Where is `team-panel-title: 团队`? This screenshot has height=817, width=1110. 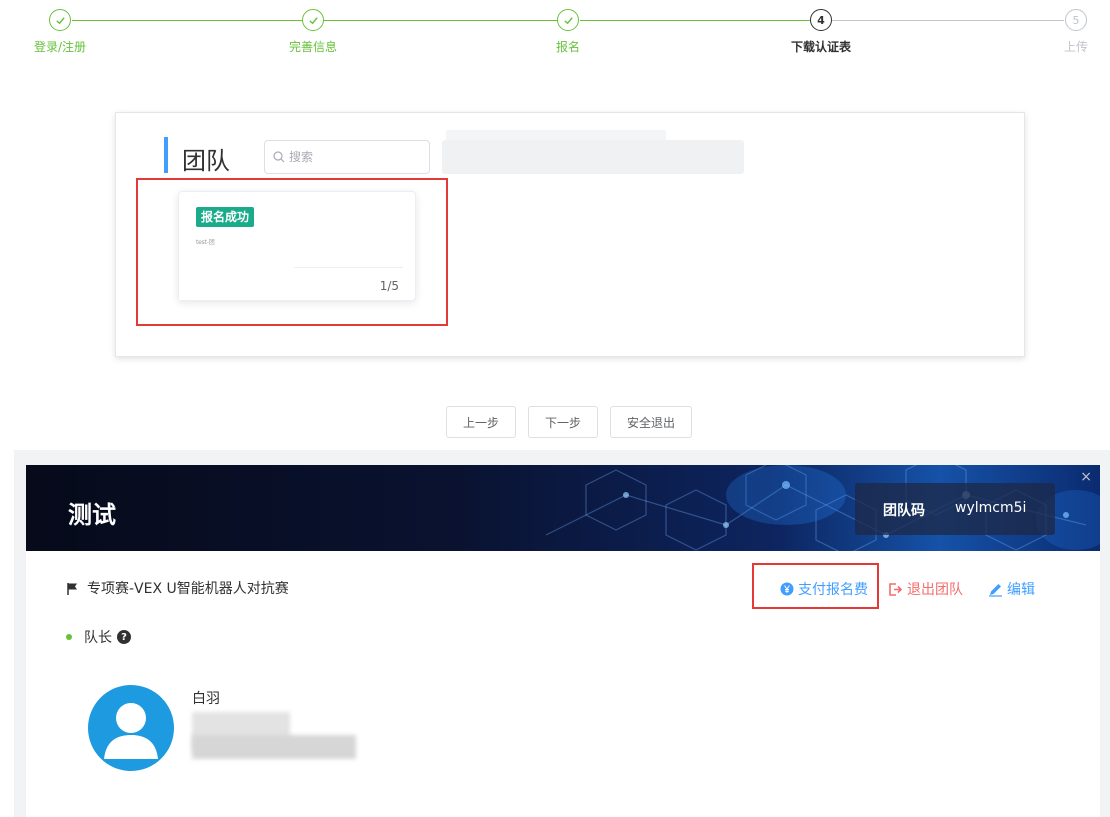 team-panel-title: 团队 is located at coordinates (206, 161).